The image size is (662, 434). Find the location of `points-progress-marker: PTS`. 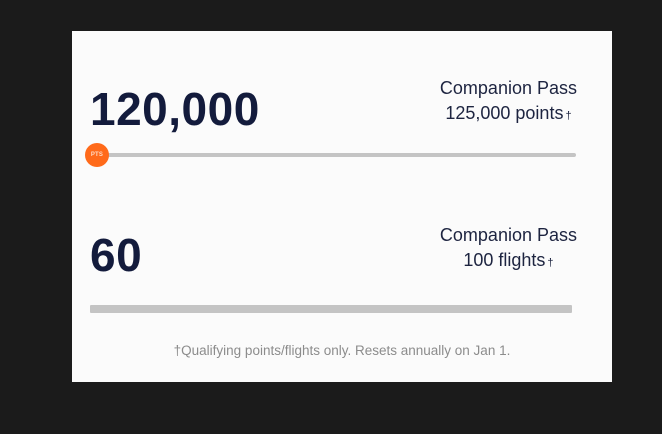

points-progress-marker: PTS is located at coordinates (97, 155).